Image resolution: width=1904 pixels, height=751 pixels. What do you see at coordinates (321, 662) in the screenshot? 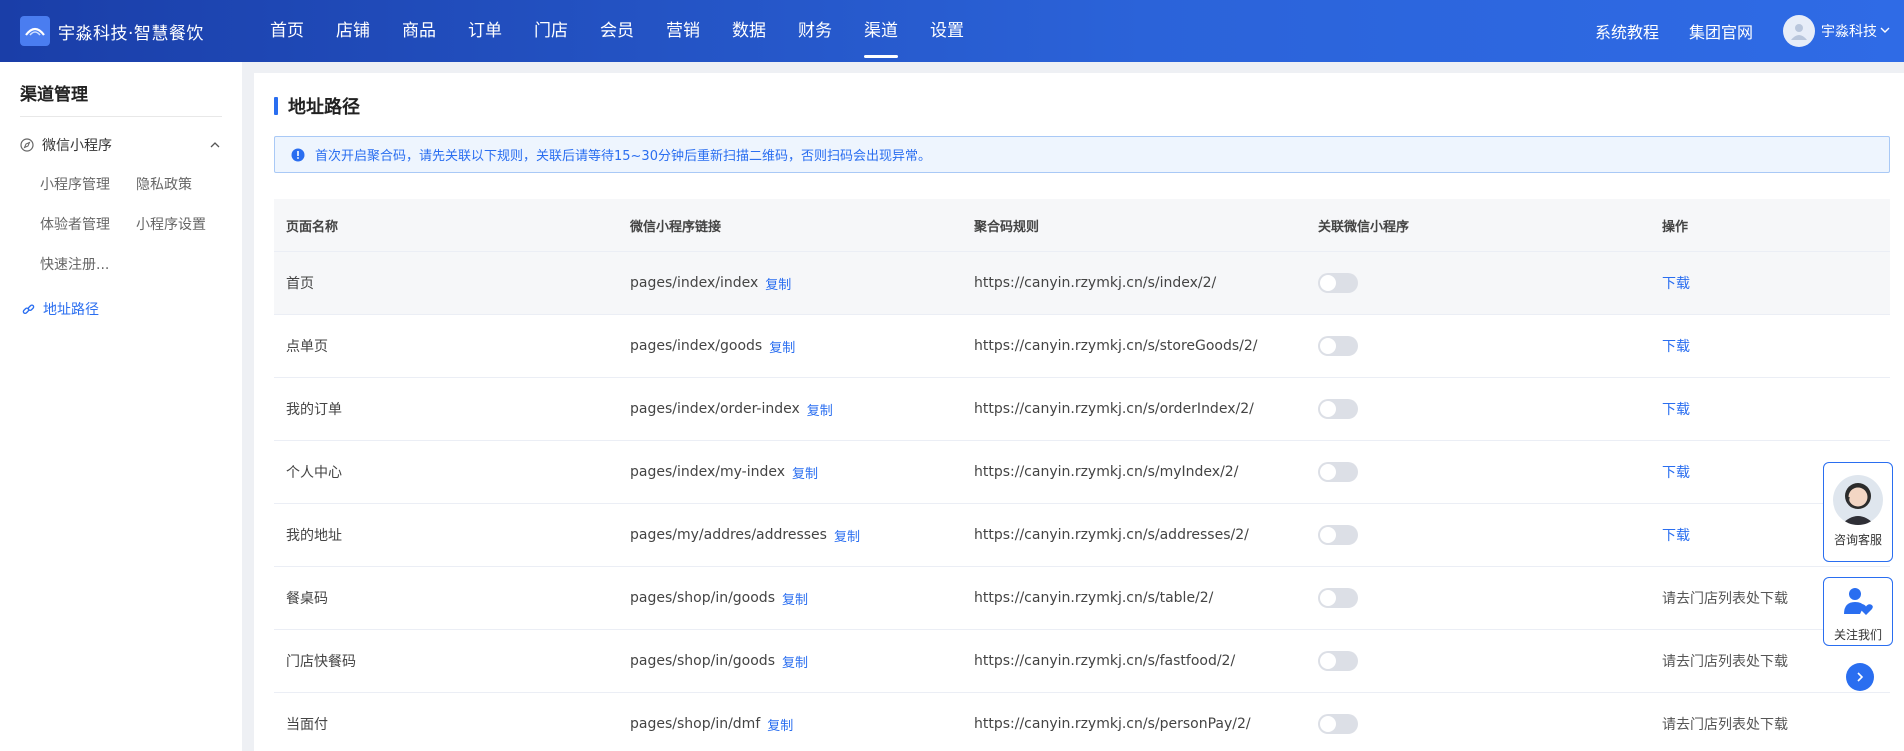
I see `page-name: 门店快餐码` at bounding box center [321, 662].